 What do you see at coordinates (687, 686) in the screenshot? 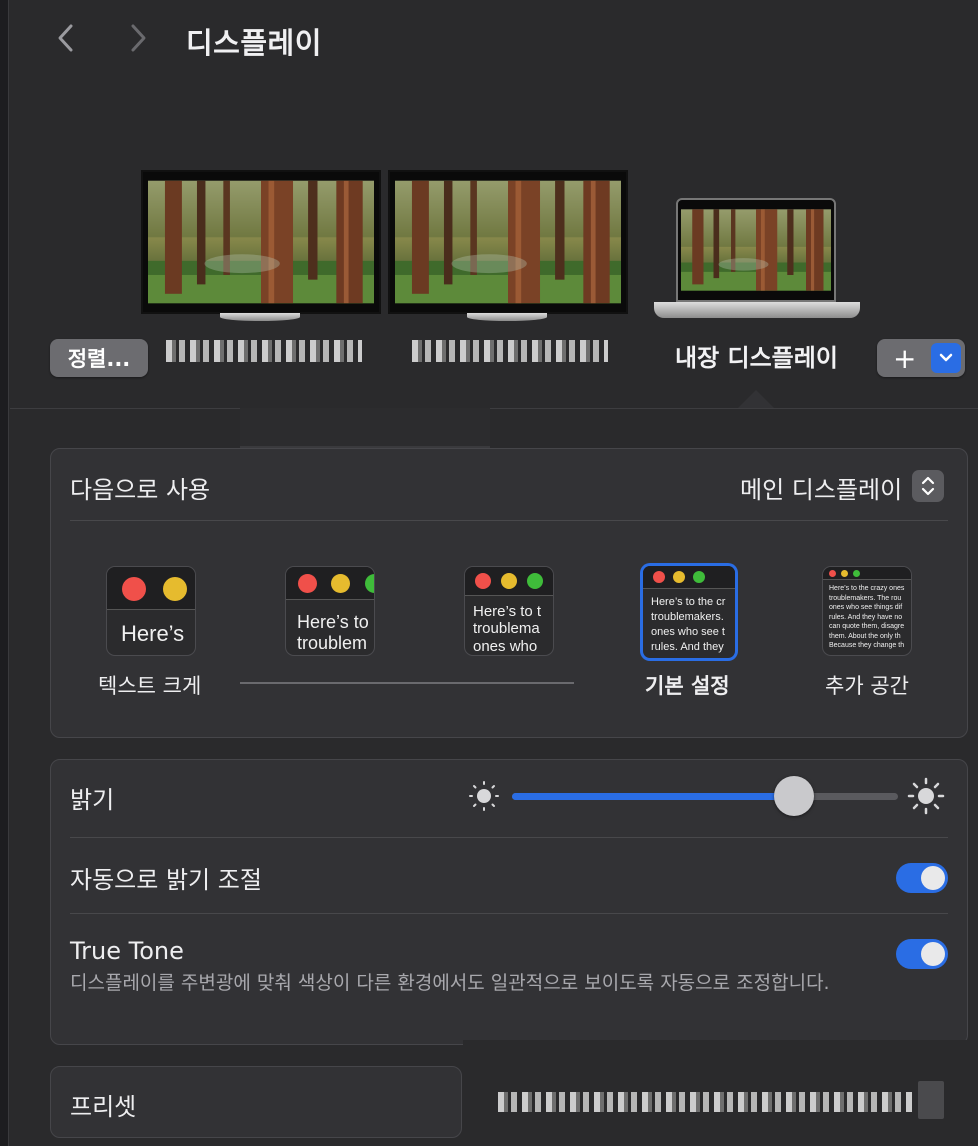
I see `text-size-caption-default: 기본 설정` at bounding box center [687, 686].